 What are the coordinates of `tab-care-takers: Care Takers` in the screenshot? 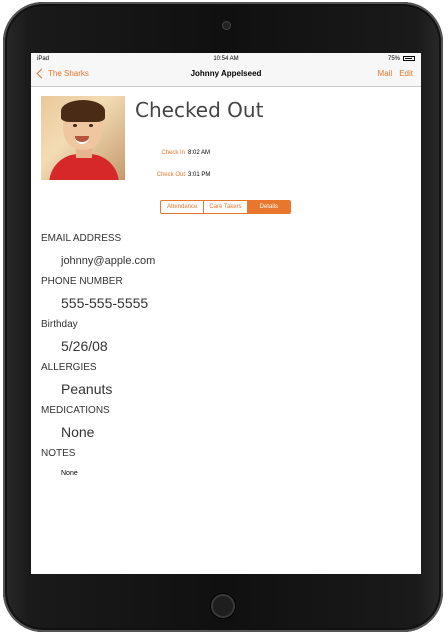 It's located at (226, 207).